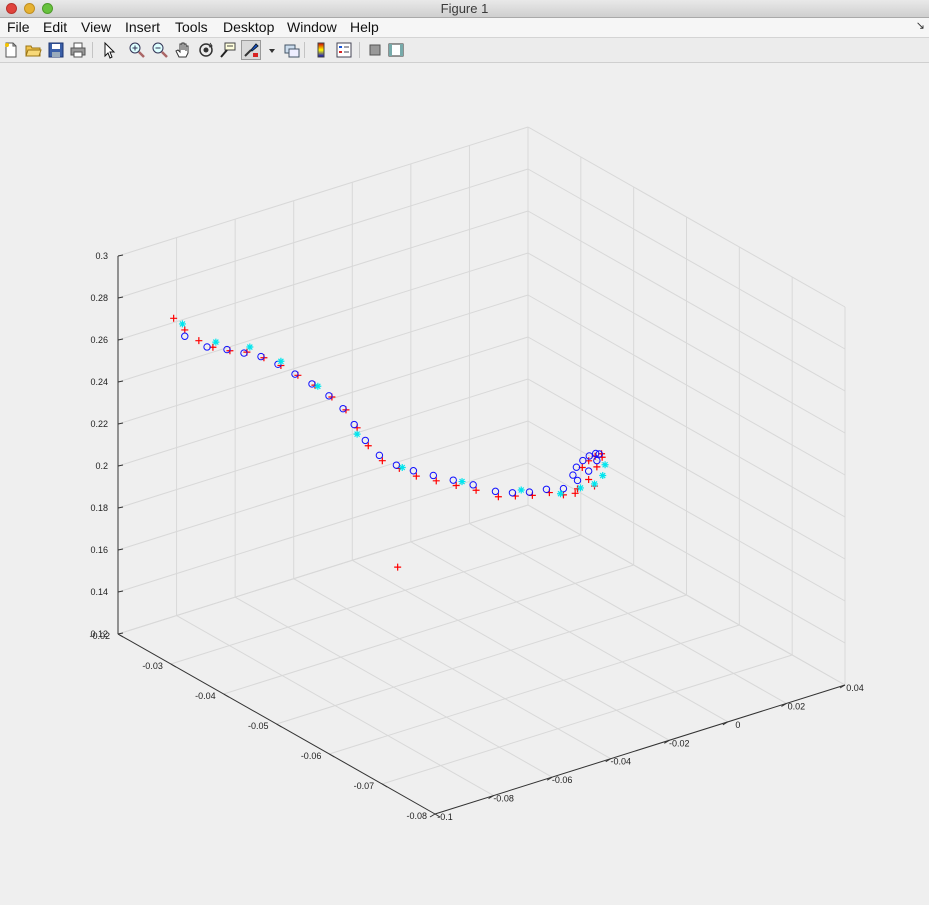  Describe the element at coordinates (152, 666) in the screenshot. I see `y-tick-label: -0.03` at that location.